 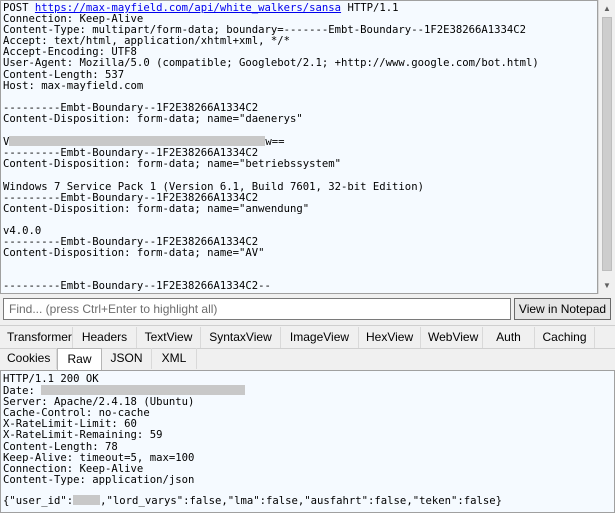 I want to click on tab-caching: Caching, so click(x=565, y=337).